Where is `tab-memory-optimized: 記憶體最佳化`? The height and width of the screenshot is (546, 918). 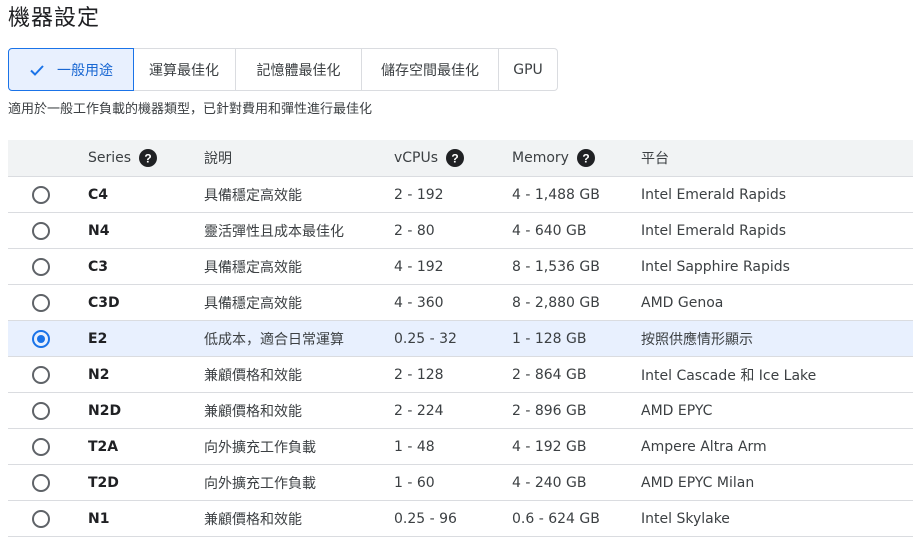
tab-memory-optimized: 記憶體最佳化 is located at coordinates (299, 69).